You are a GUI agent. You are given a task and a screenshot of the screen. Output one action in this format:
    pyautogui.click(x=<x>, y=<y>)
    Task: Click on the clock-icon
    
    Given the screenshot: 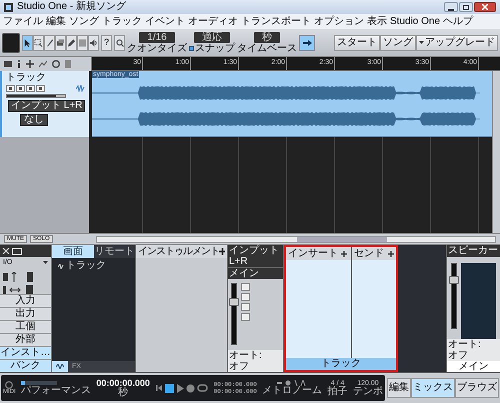 What is the action you would take?
    pyautogui.click(x=56, y=64)
    